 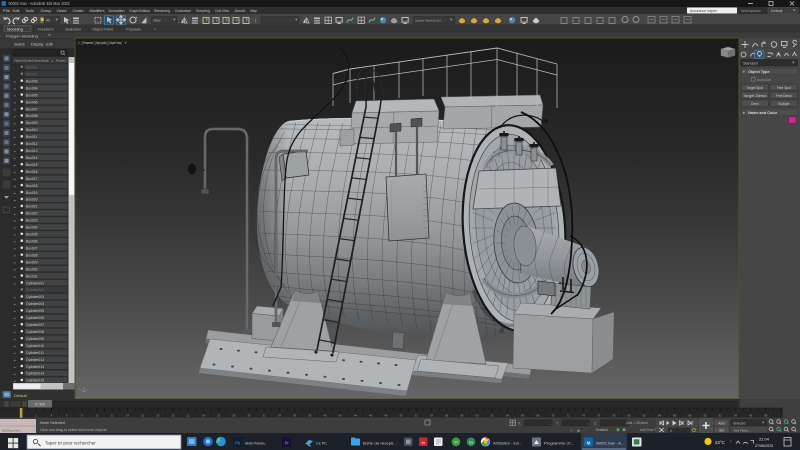 I want to click on svg-text: Box014, so click(x=32, y=158).